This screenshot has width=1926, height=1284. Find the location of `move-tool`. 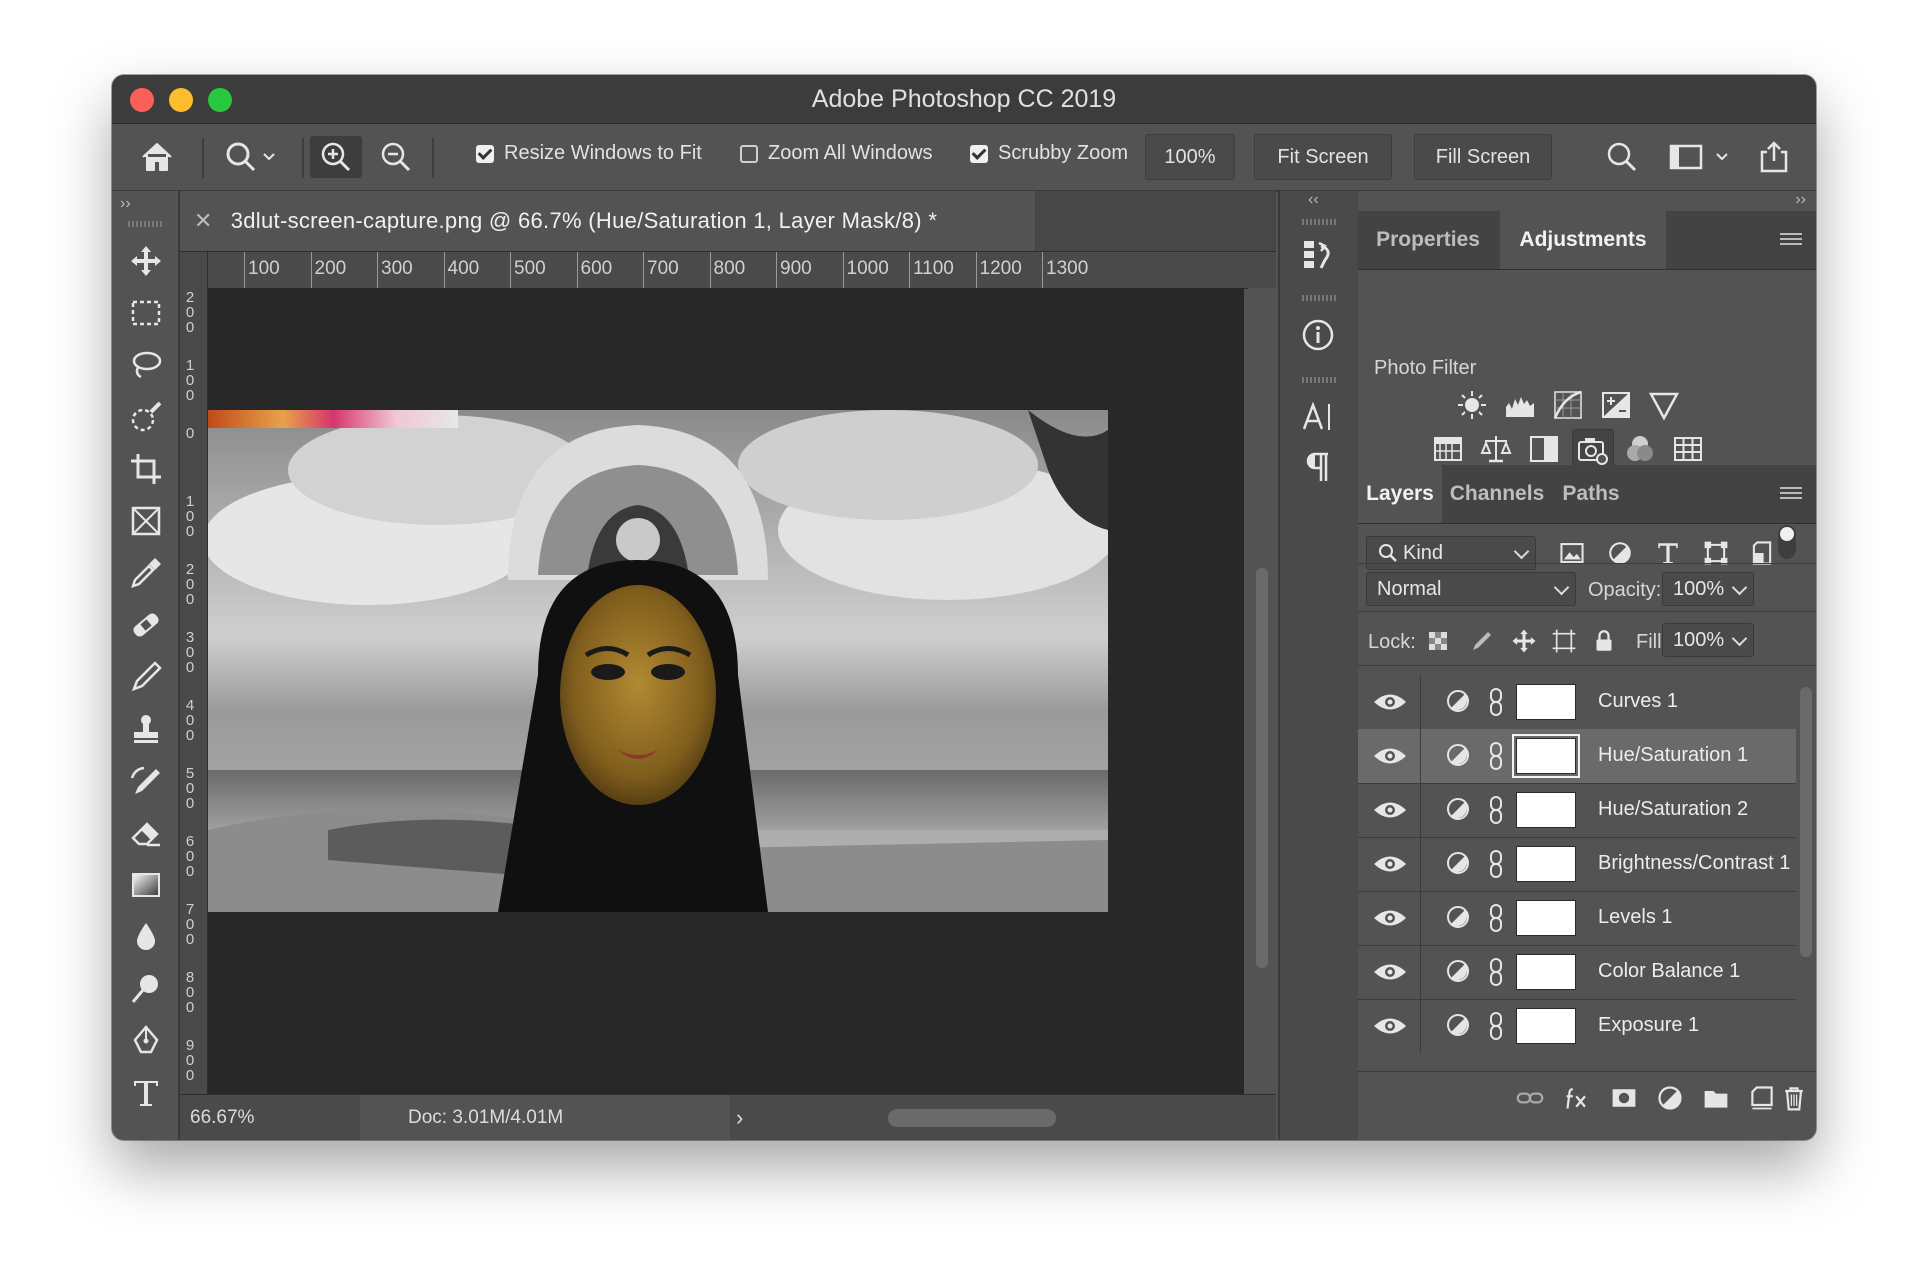

move-tool is located at coordinates (146, 261).